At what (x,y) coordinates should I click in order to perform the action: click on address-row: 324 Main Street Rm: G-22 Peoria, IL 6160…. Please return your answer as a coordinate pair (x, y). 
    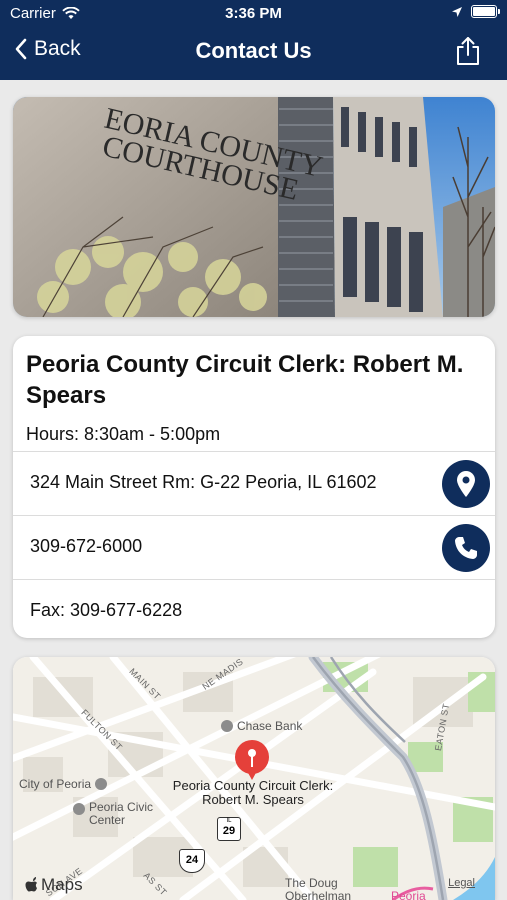
    Looking at the image, I should click on (254, 483).